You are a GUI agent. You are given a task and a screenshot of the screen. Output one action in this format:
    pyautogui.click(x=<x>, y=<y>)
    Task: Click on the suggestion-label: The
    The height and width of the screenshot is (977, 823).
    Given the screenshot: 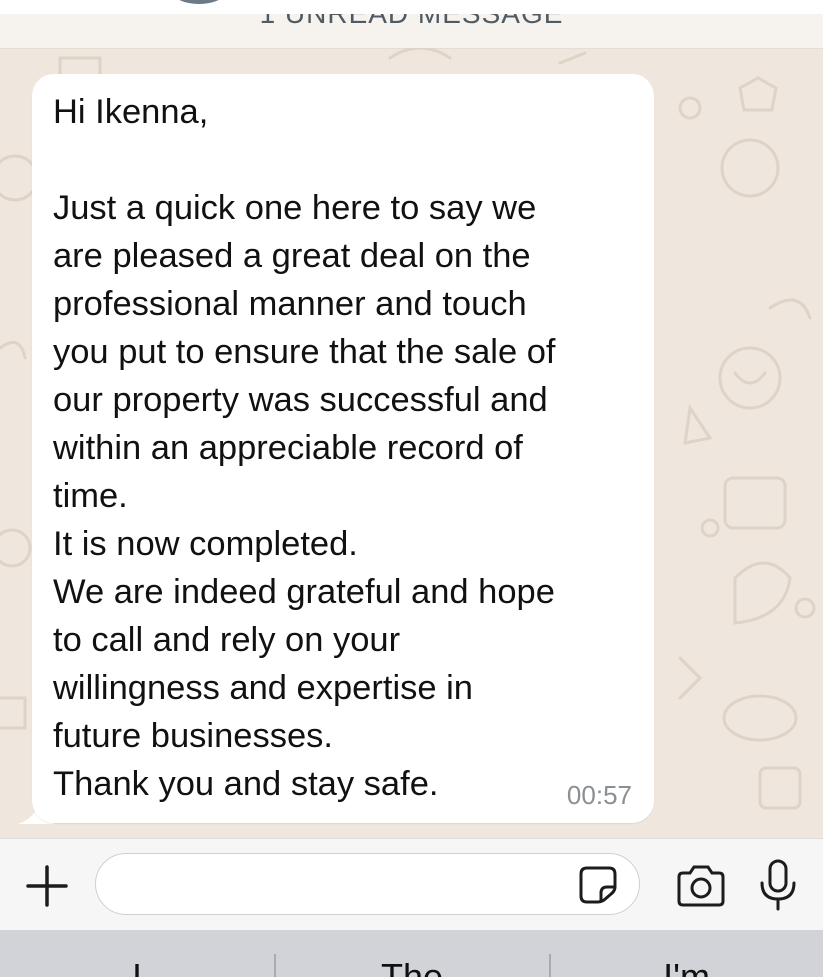 What is the action you would take?
    pyautogui.click(x=412, y=966)
    